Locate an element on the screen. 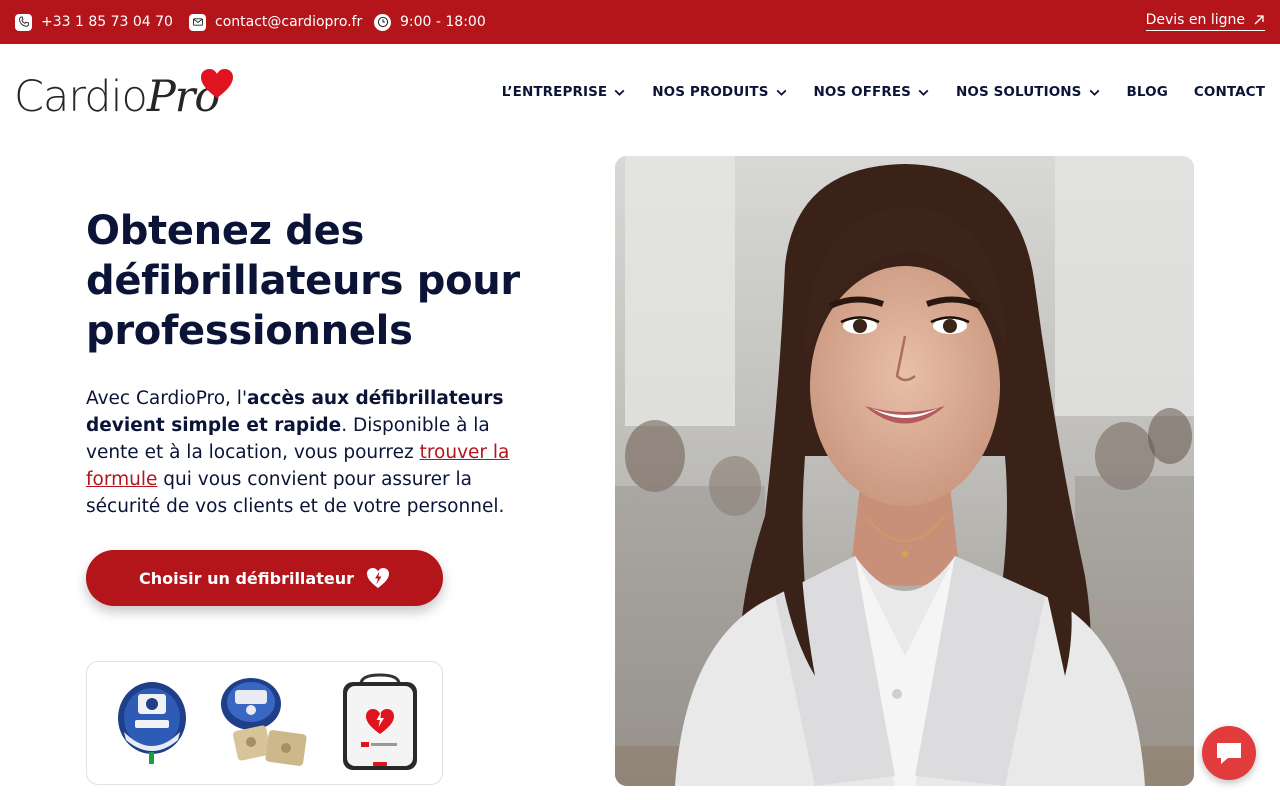  nav-label: NOS OFFRES is located at coordinates (862, 92).